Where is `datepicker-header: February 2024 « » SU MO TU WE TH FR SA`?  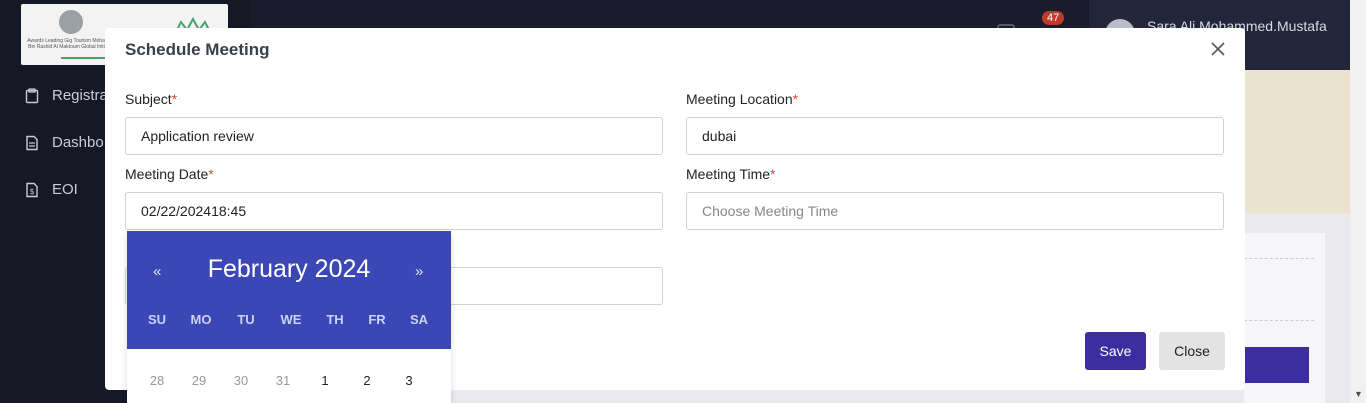 datepicker-header: February 2024 « » SU MO TU WE TH FR SA is located at coordinates (289, 290).